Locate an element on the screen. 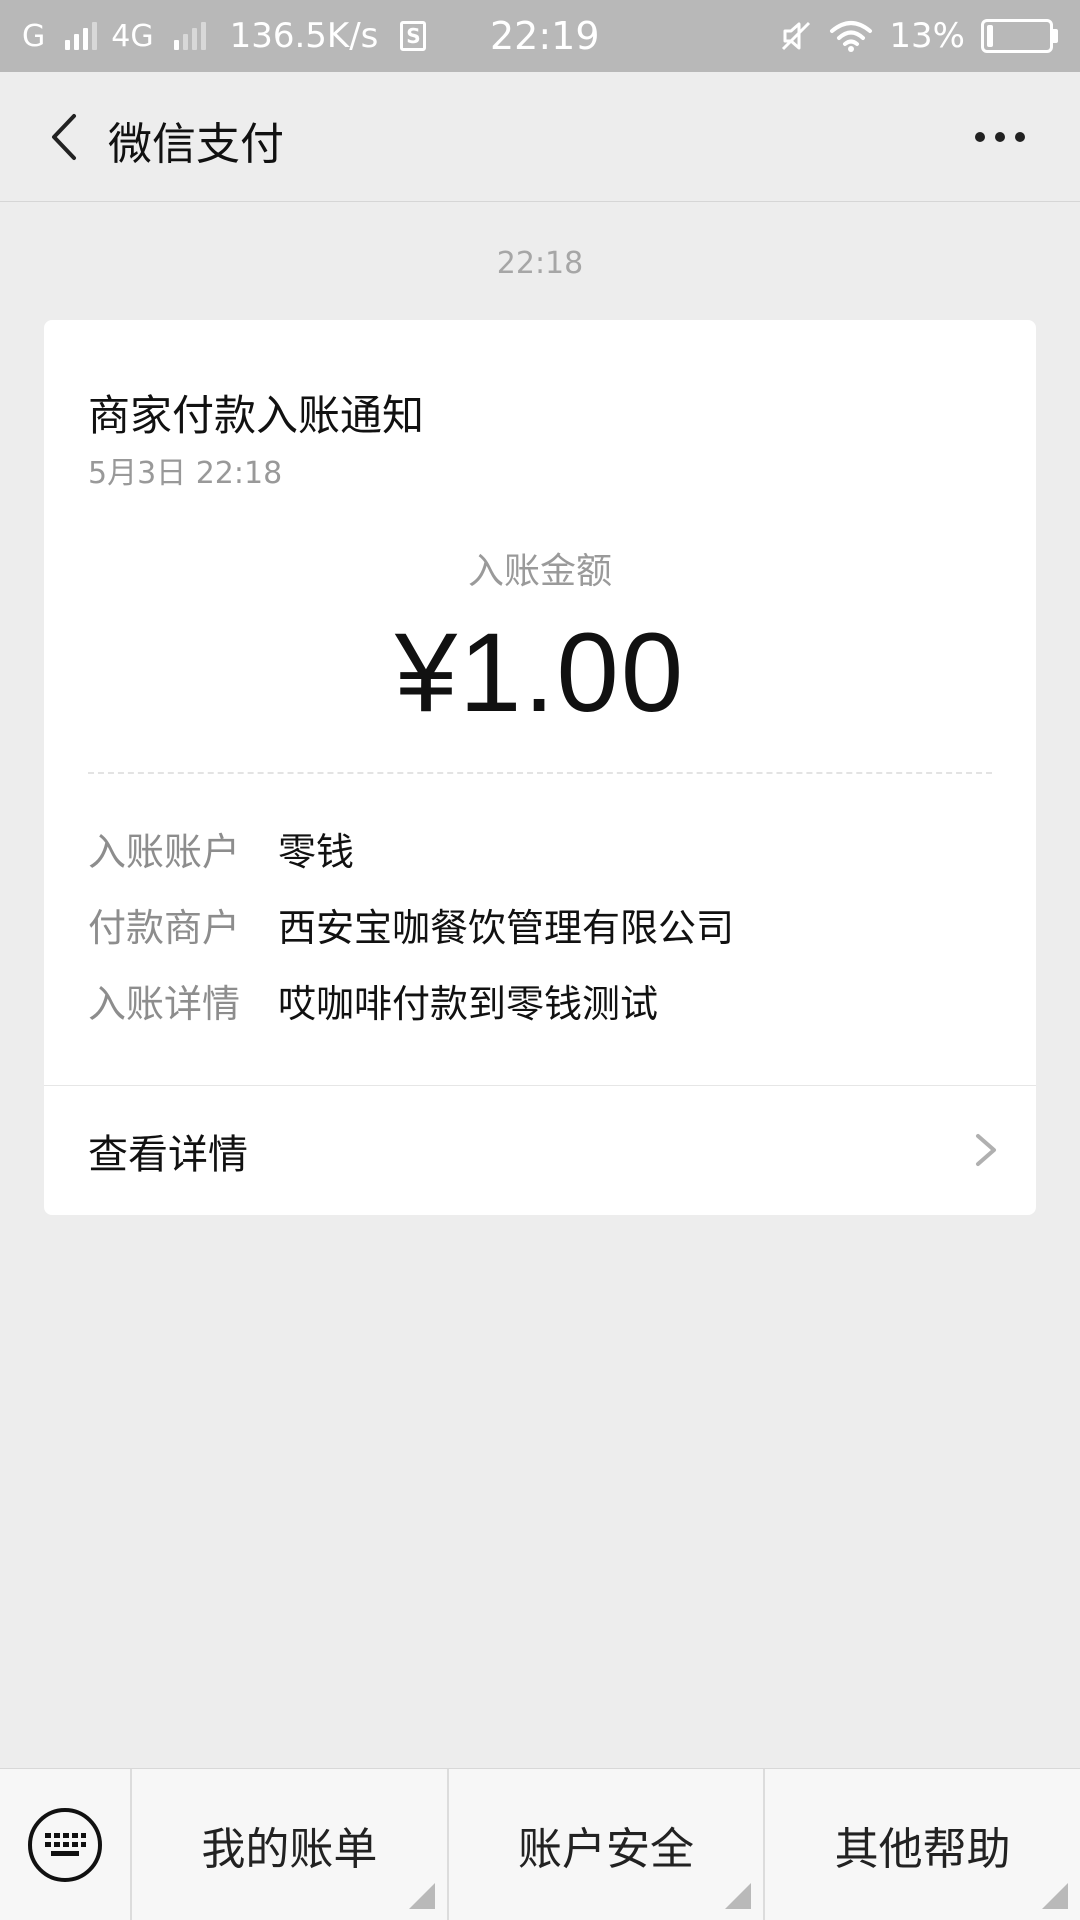  info-row-account: 入账账户 零钱 is located at coordinates (221, 852).